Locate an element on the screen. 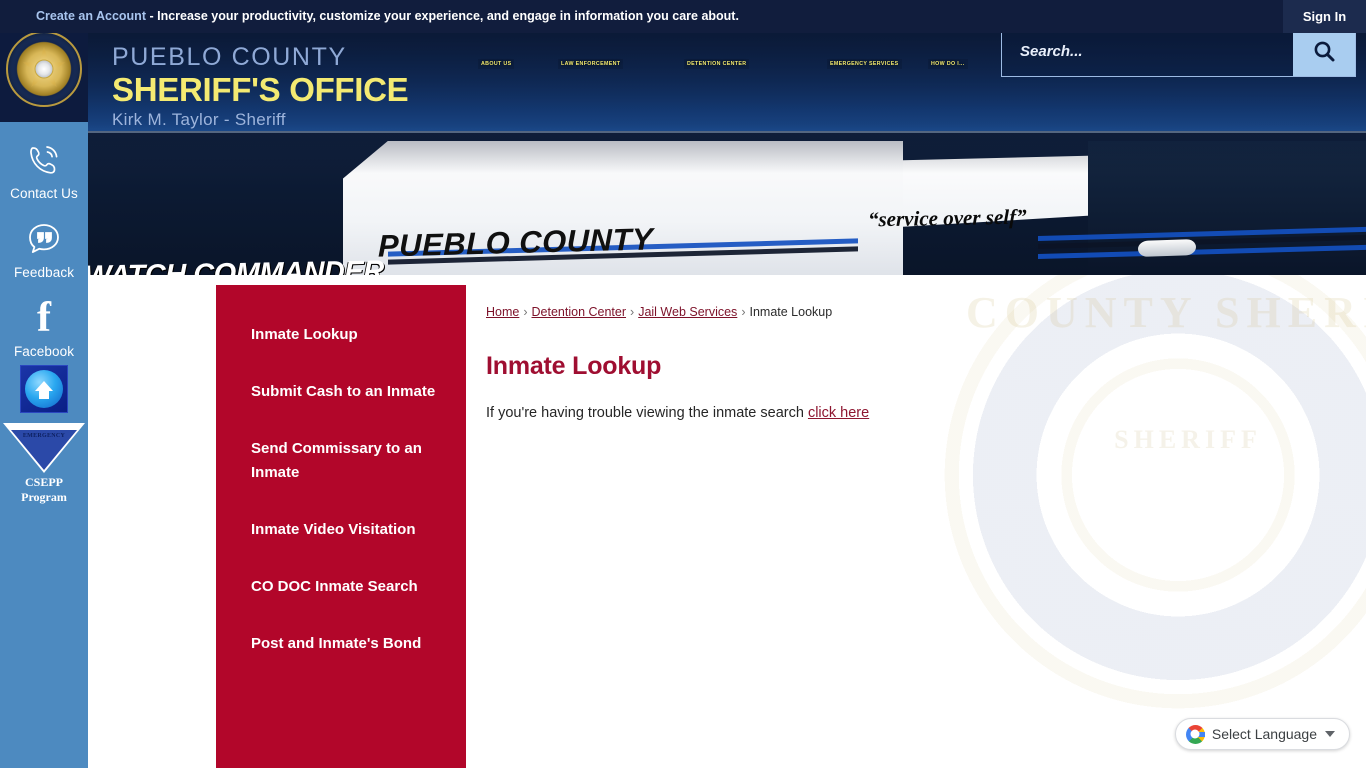  select-language-label: Select Language is located at coordinates (1264, 734).